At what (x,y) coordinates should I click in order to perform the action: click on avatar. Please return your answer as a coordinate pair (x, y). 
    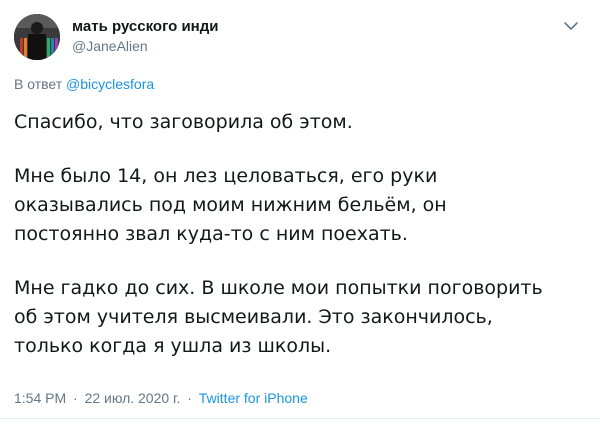
    Looking at the image, I should click on (37, 37).